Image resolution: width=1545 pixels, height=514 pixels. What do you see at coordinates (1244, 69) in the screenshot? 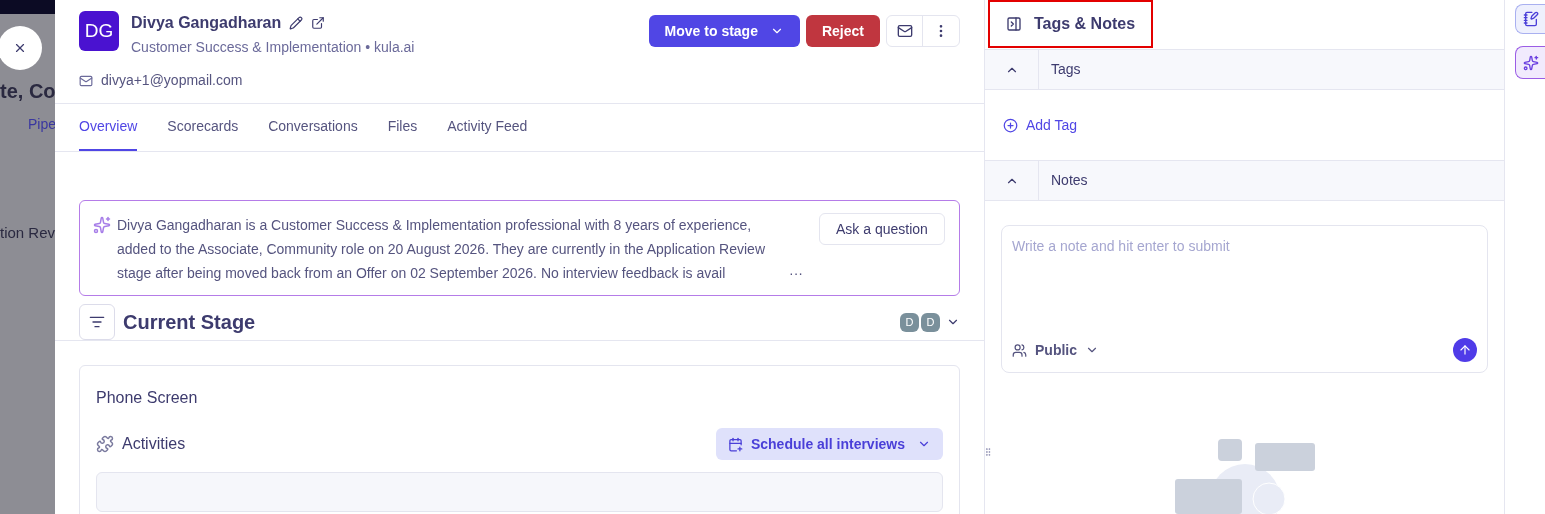
I see `section-header: Tags` at bounding box center [1244, 69].